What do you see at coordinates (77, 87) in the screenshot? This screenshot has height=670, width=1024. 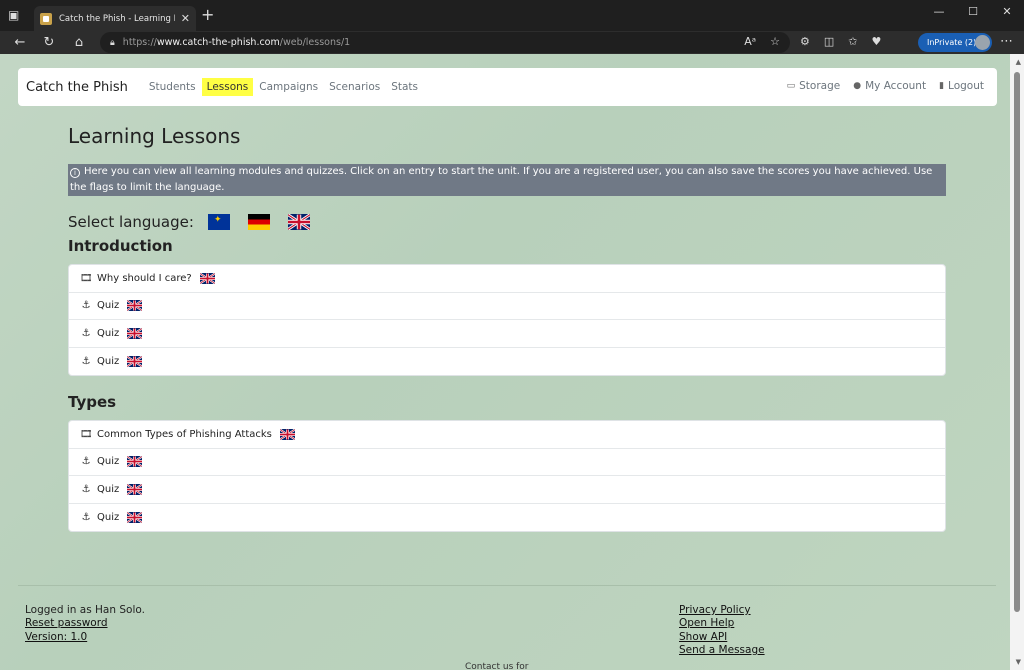 I see `site-brand: Catch the Phish` at bounding box center [77, 87].